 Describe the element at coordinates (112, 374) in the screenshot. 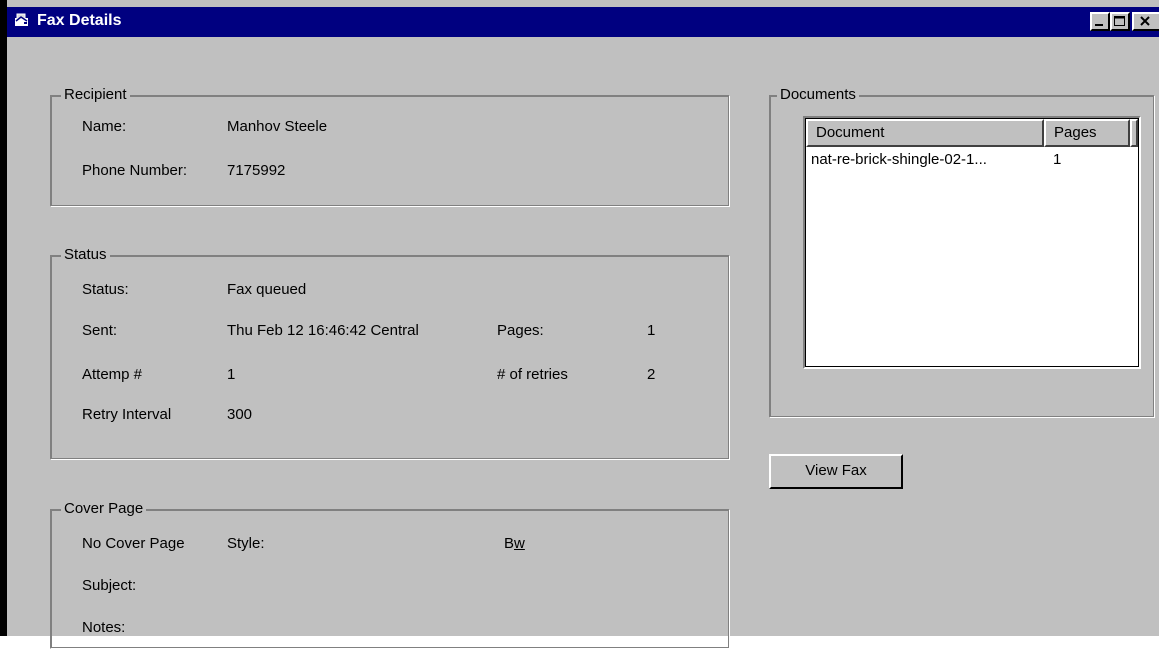

I see `attempt-label: Attemp #` at that location.